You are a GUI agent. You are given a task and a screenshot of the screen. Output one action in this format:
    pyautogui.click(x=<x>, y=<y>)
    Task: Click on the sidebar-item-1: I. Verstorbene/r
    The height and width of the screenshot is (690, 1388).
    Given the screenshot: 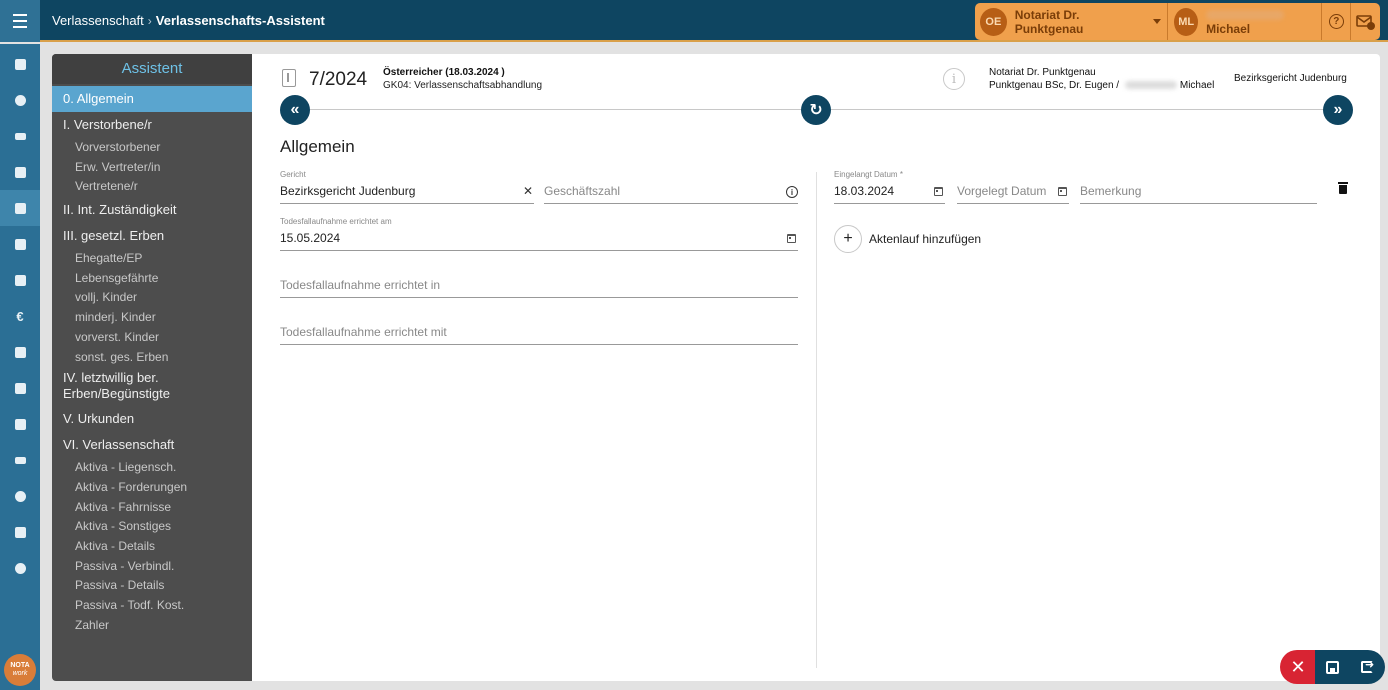 What is the action you would take?
    pyautogui.click(x=152, y=125)
    